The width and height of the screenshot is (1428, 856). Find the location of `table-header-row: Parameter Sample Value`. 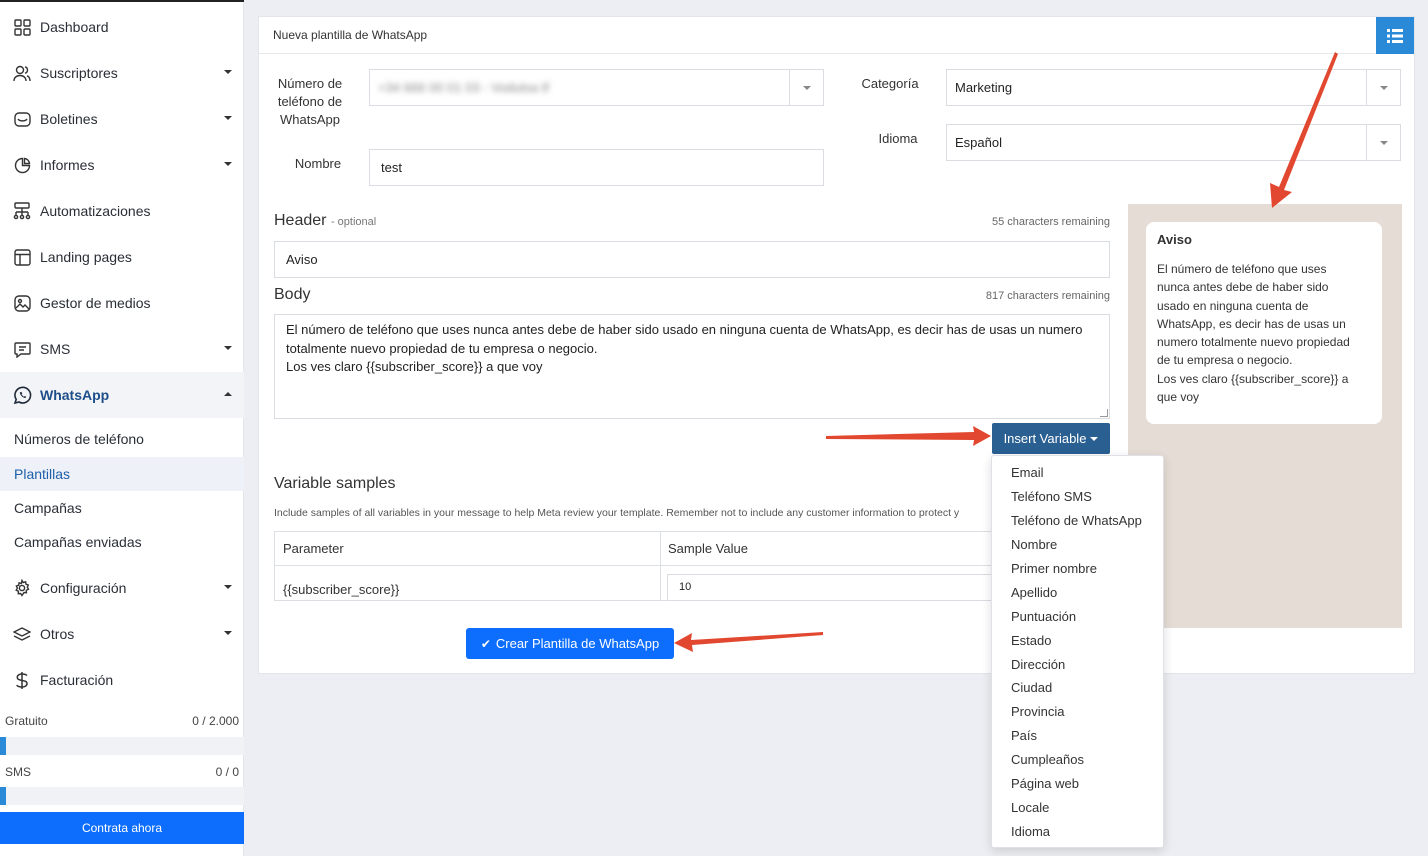

table-header-row: Parameter Sample Value is located at coordinates (634, 549).